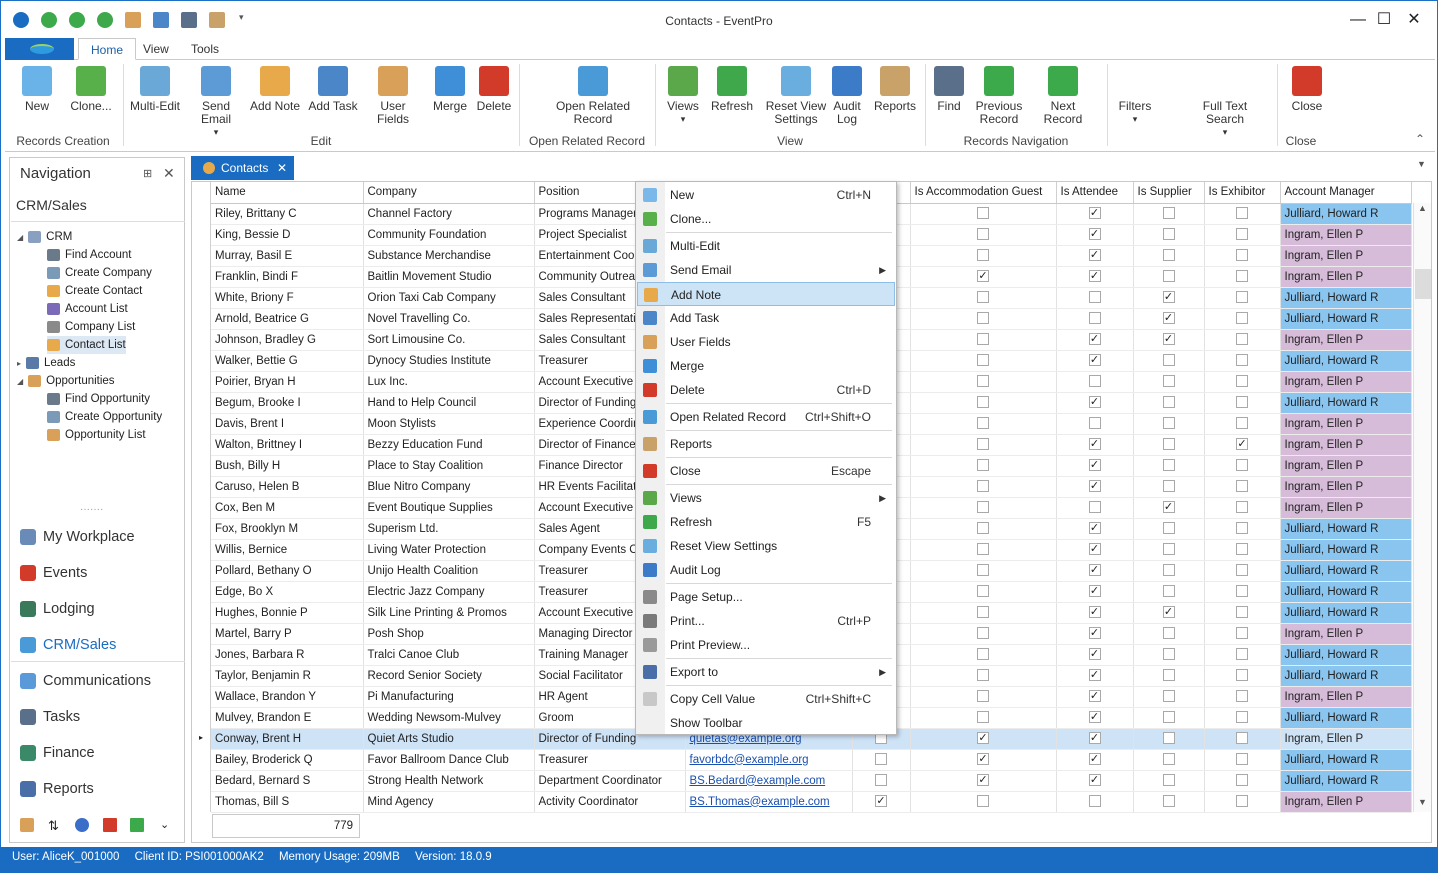 The image size is (1438, 873). I want to click on table-cell: Wallace, Brandon Y, so click(287, 697).